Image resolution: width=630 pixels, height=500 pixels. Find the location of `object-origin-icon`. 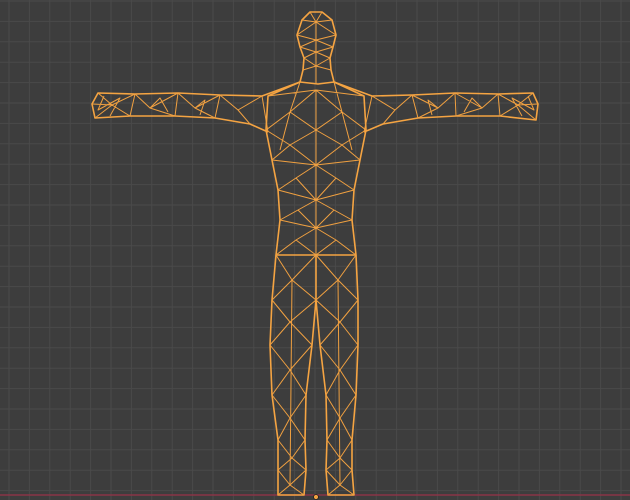

object-origin-icon is located at coordinates (316, 497).